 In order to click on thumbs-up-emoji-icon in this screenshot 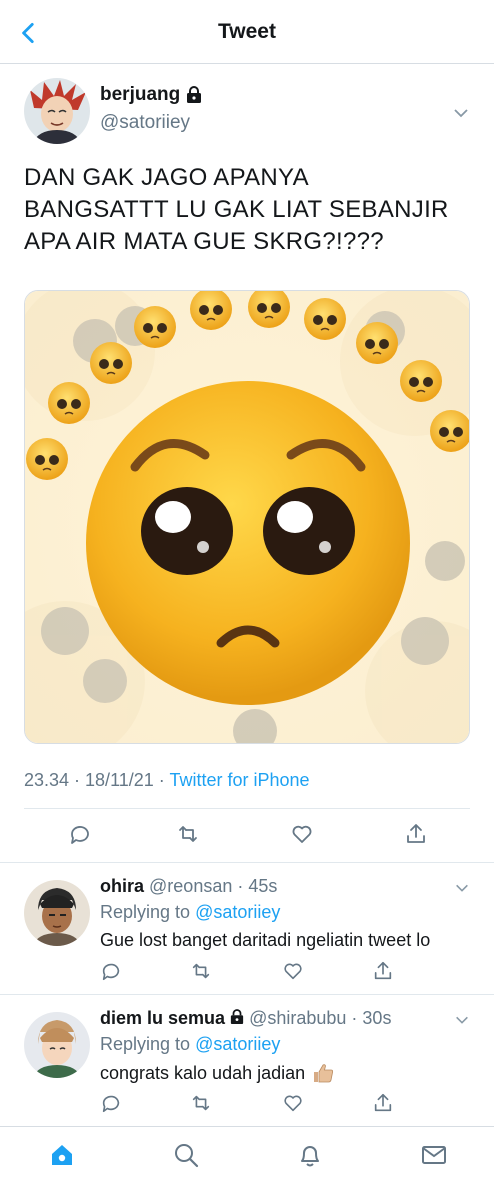, I will do `click(324, 1073)`.